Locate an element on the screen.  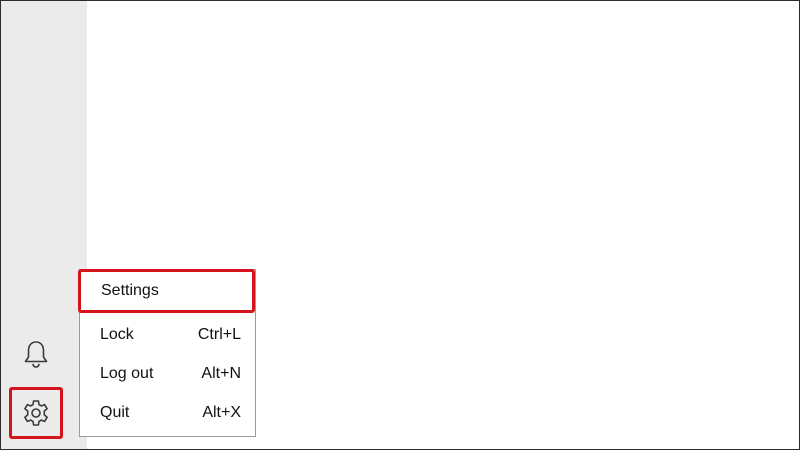
menu-item-settings: Settings is located at coordinates (166, 291).